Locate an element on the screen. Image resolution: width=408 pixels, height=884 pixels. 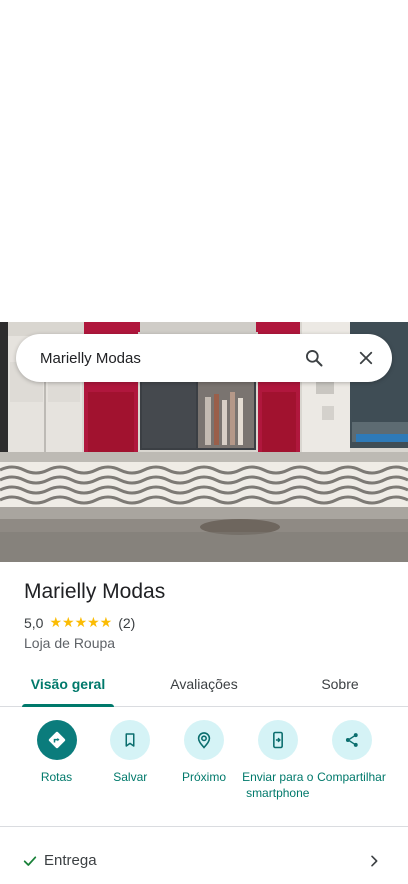
tab-about: Sobre is located at coordinates (340, 684).